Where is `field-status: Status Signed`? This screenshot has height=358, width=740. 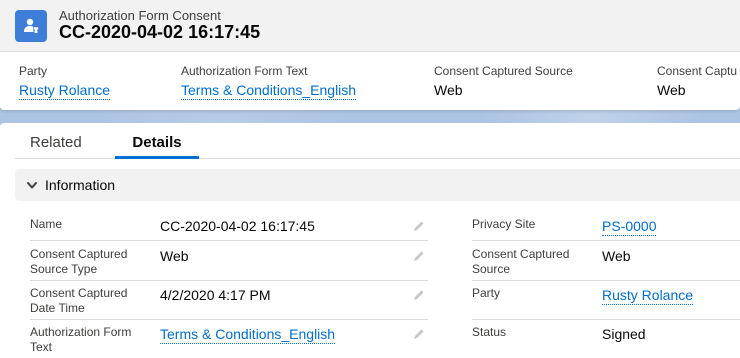 field-status: Status Signed is located at coordinates (606, 341).